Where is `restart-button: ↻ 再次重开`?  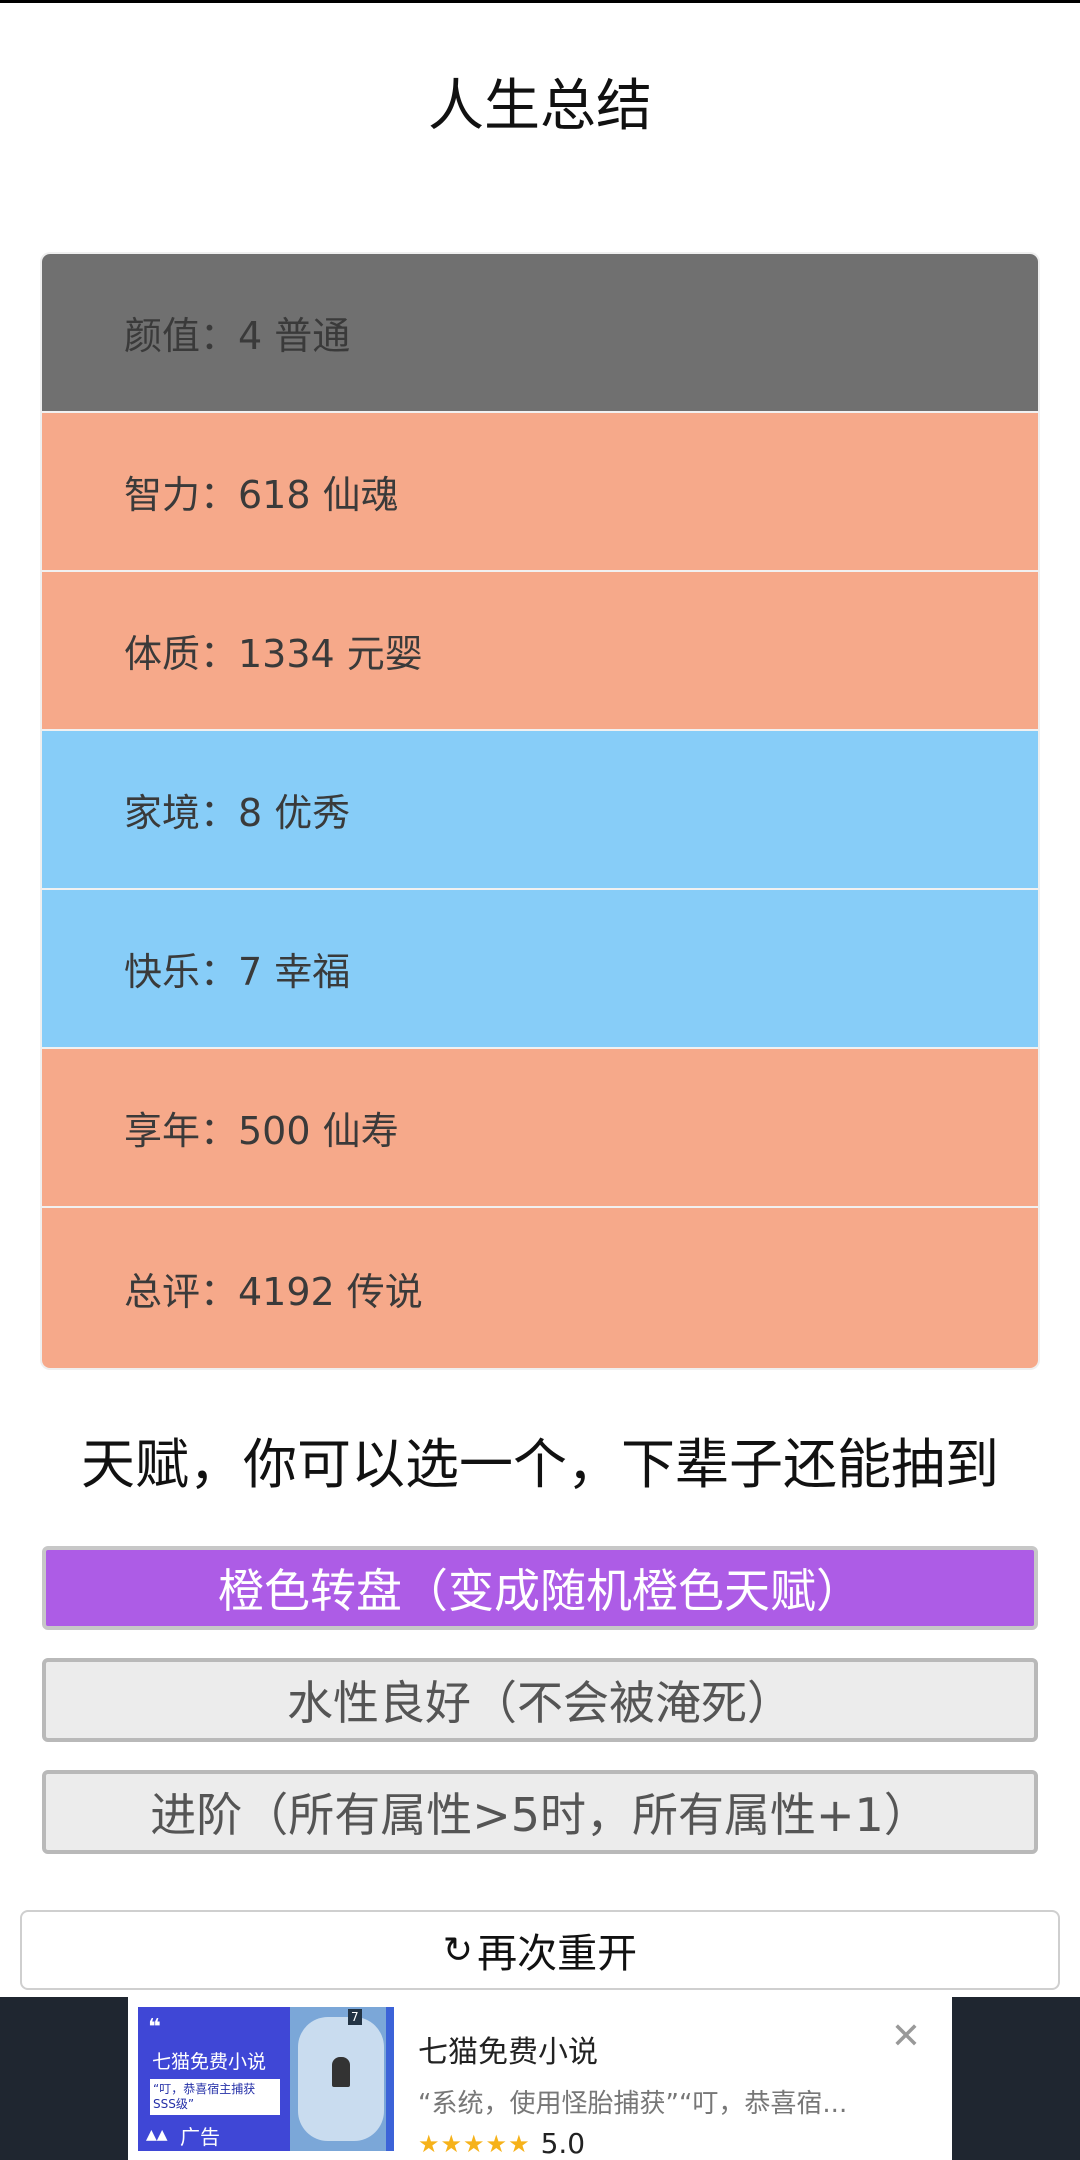 restart-button: ↻ 再次重开 is located at coordinates (540, 1950).